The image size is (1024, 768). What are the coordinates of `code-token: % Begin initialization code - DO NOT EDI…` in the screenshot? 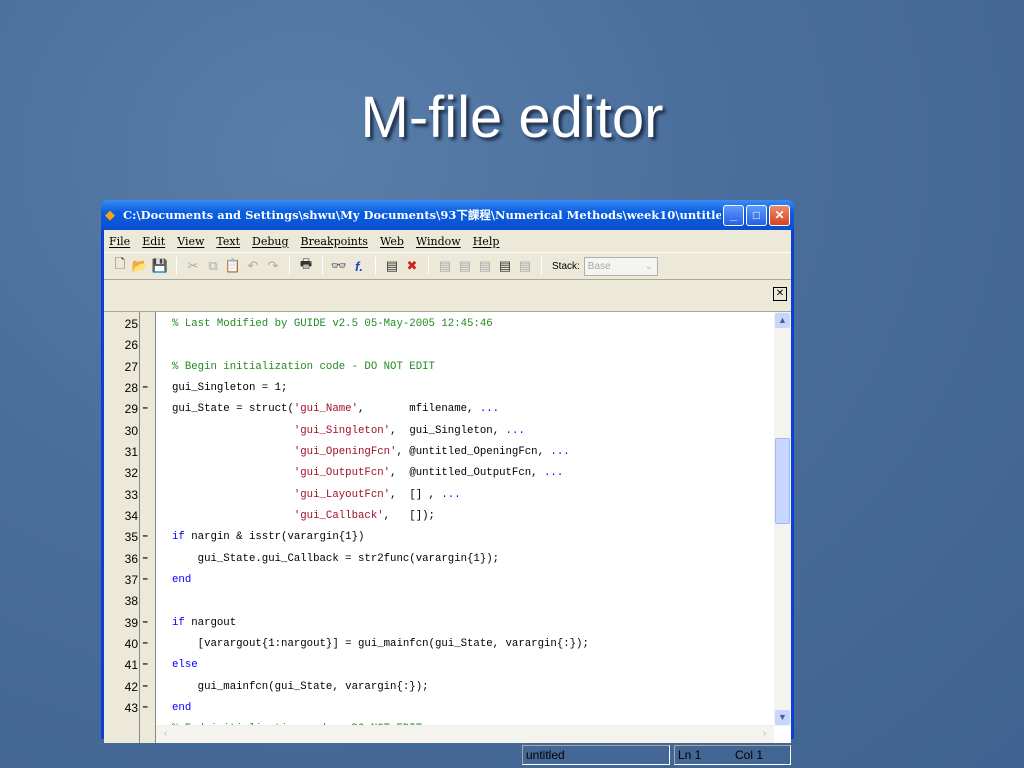 It's located at (303, 366).